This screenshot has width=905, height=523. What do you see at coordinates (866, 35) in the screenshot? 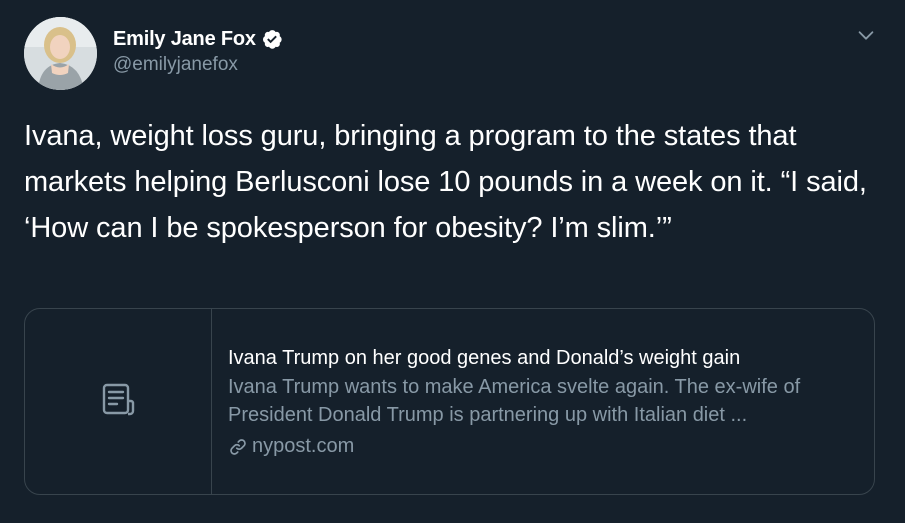
I see `chevron-down-icon` at bounding box center [866, 35].